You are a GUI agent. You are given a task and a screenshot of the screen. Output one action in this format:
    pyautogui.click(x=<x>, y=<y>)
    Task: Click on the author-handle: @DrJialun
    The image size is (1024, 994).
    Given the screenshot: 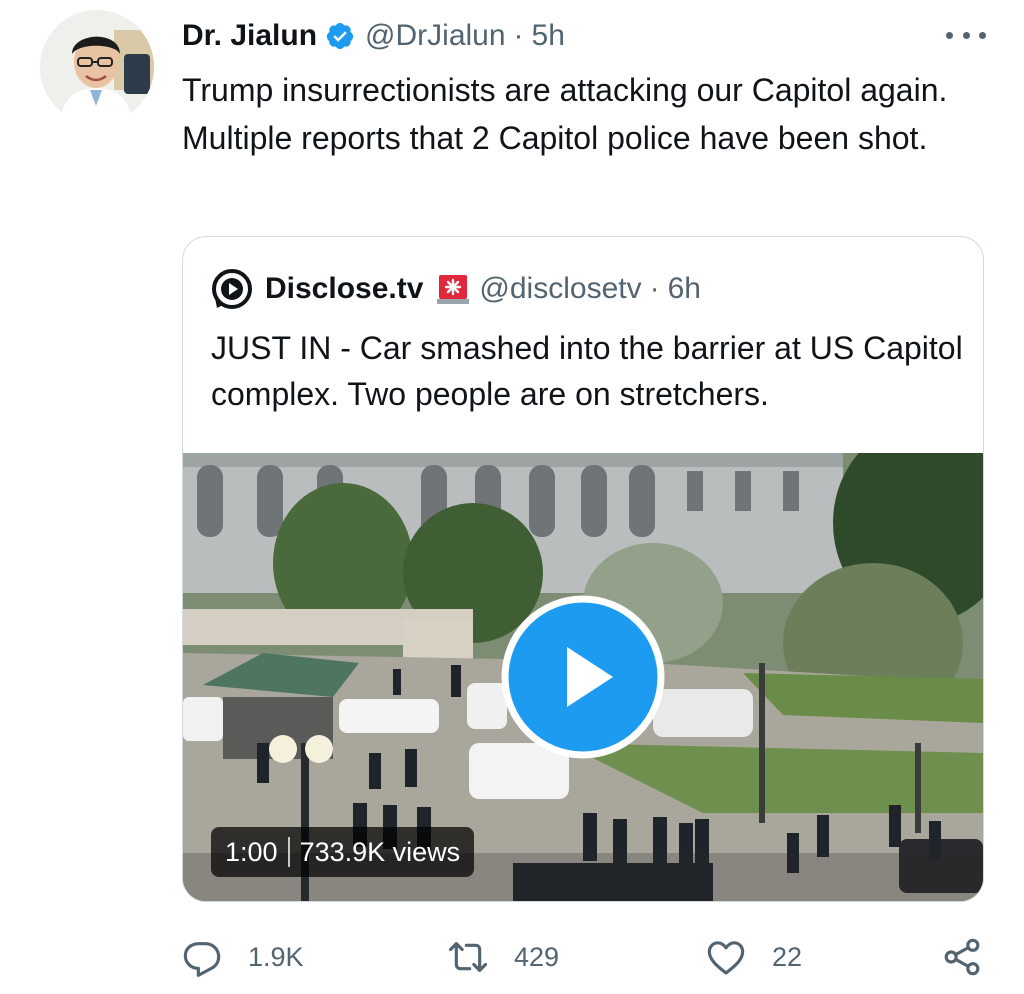 What is the action you would take?
    pyautogui.click(x=435, y=36)
    